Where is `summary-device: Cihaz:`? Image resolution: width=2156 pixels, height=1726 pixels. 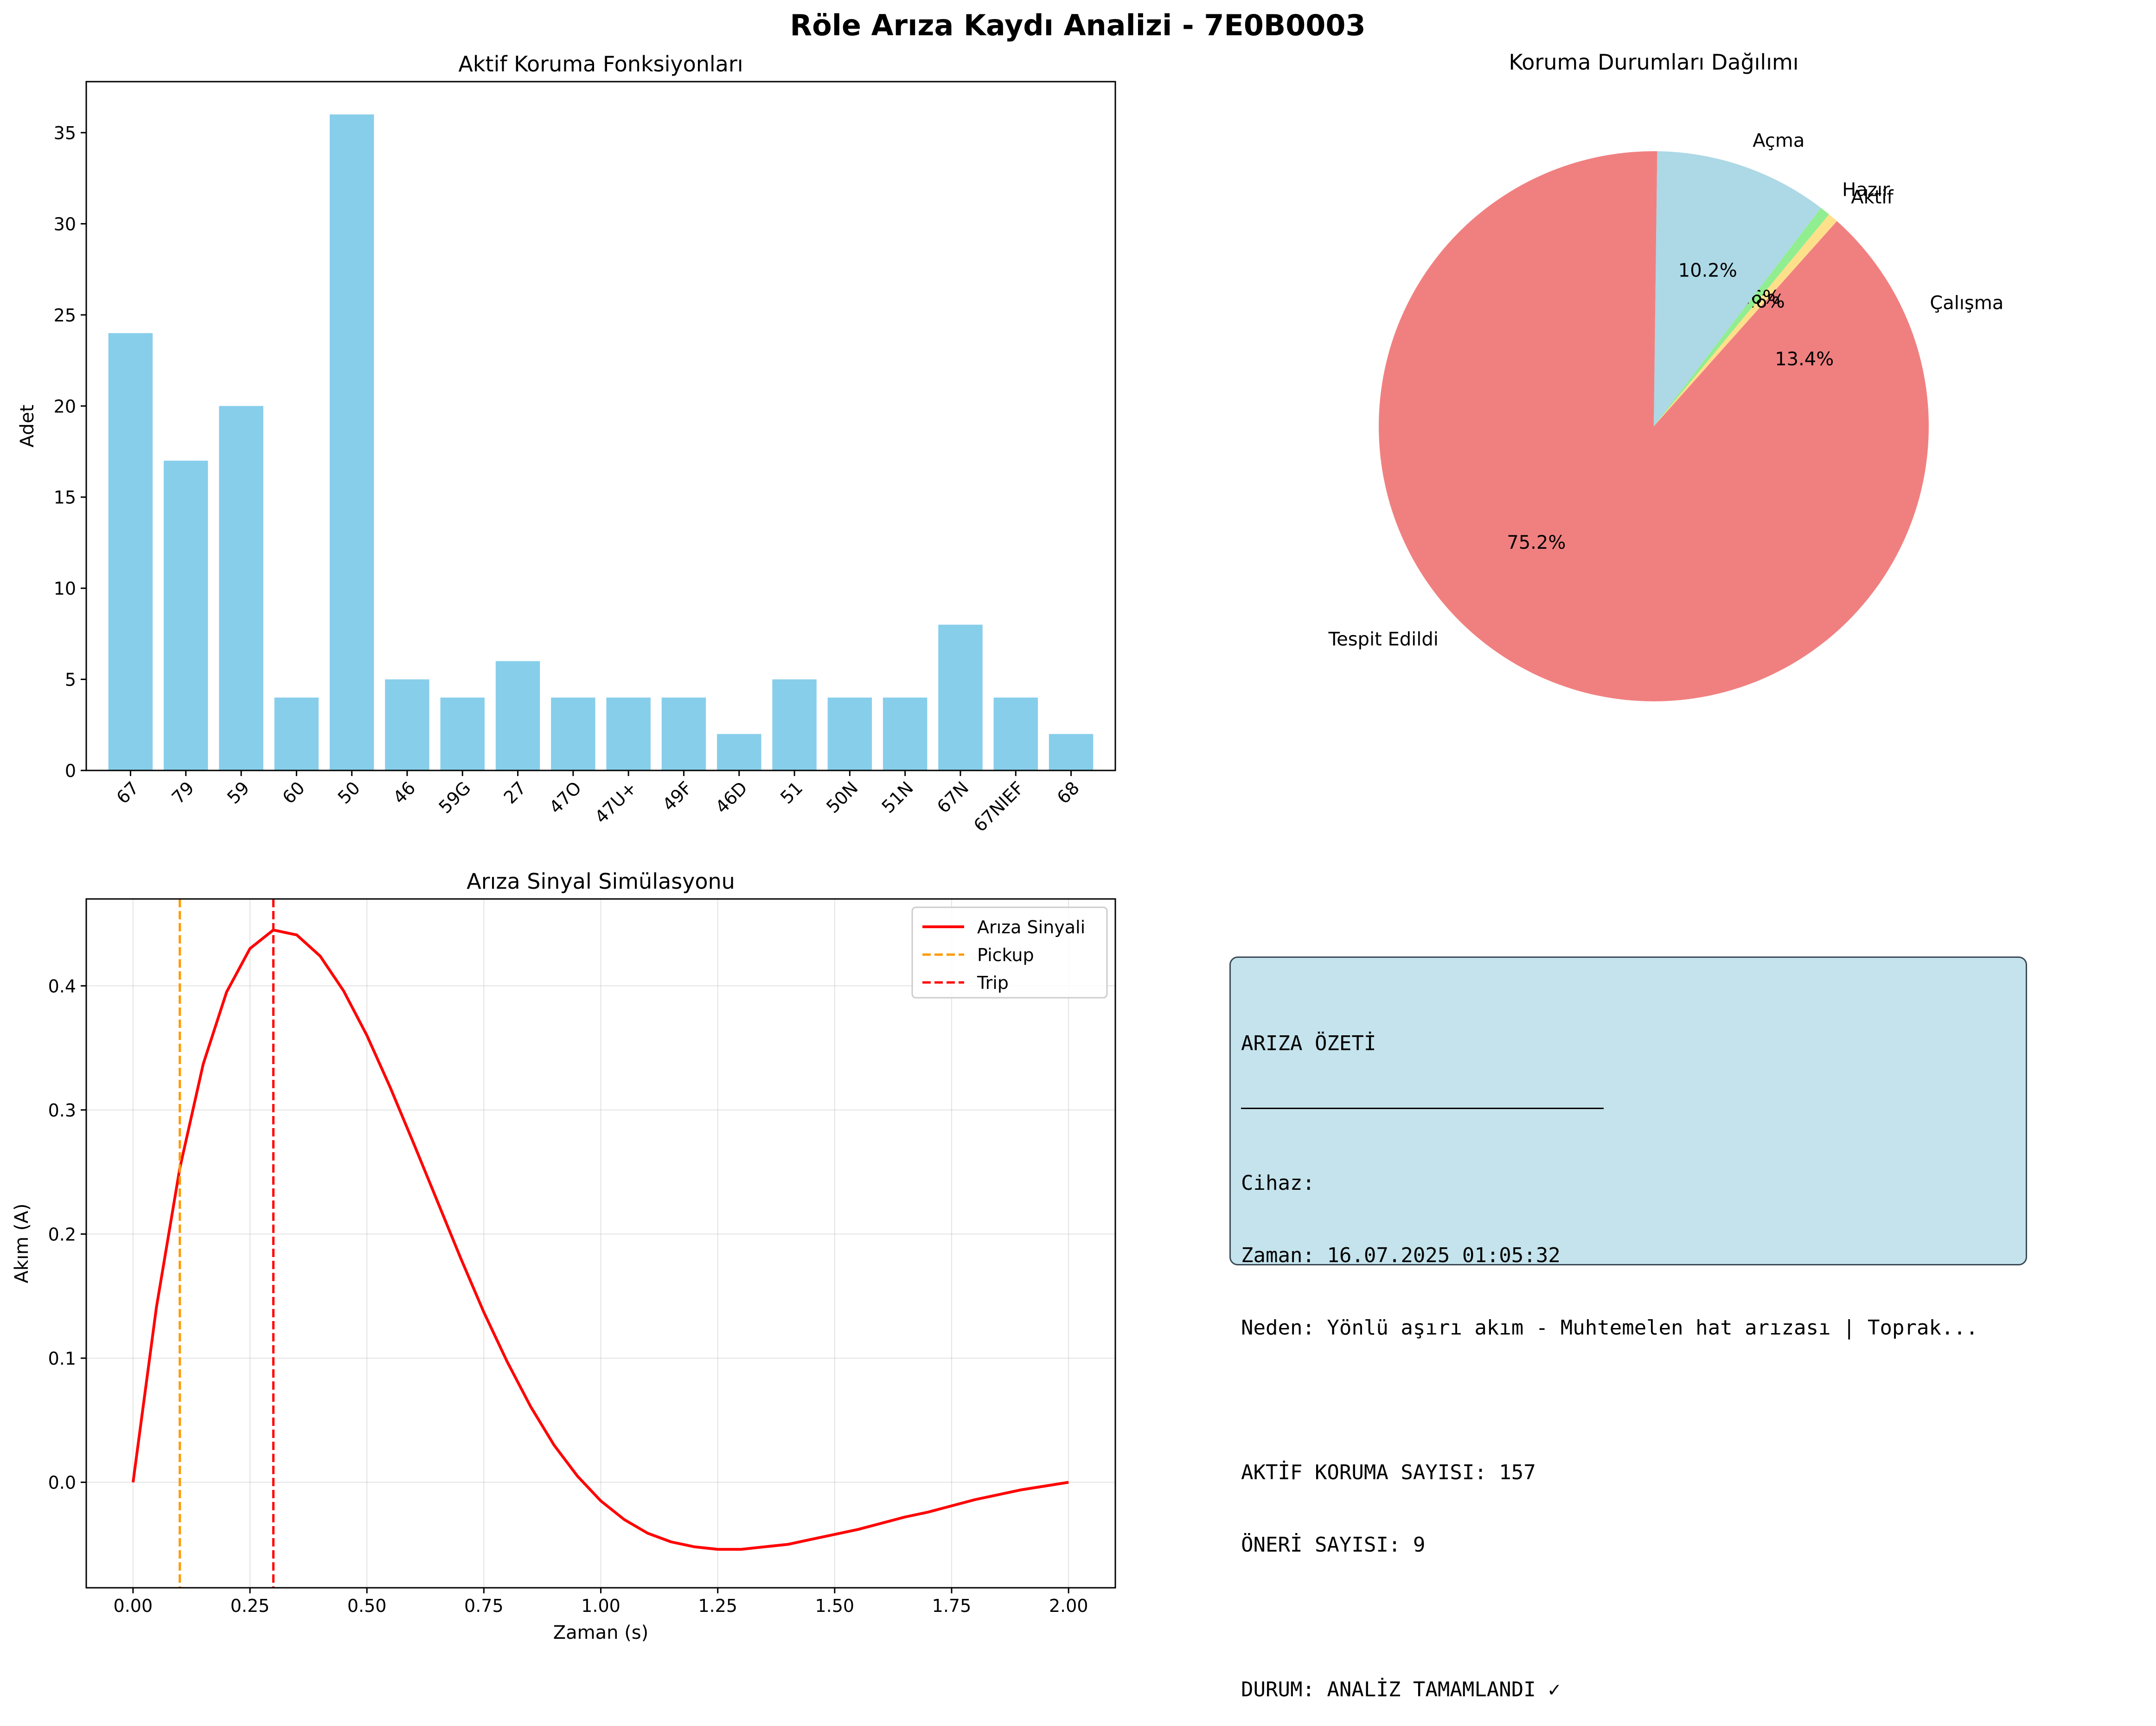
summary-device: Cihaz: is located at coordinates (1278, 1183).